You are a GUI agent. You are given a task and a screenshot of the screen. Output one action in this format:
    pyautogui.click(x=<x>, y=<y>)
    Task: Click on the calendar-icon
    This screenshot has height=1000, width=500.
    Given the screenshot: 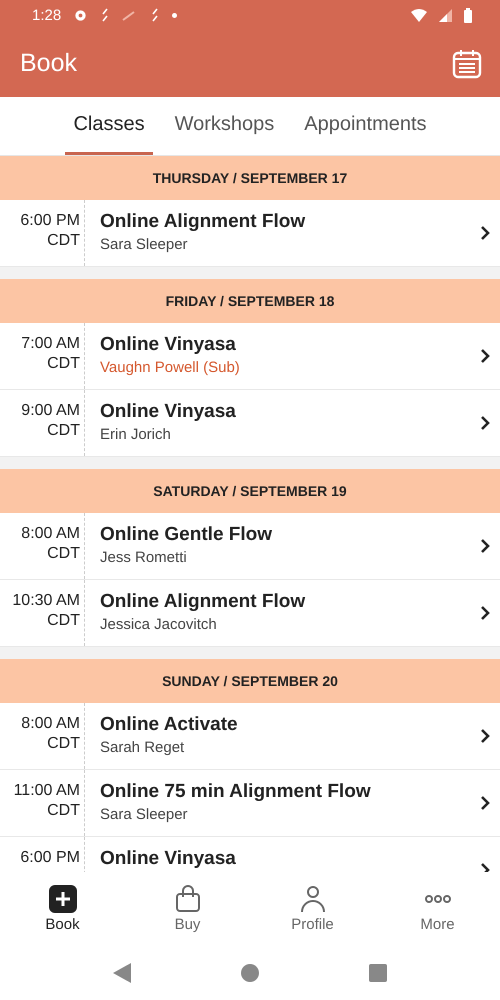 What is the action you would take?
    pyautogui.click(x=467, y=63)
    